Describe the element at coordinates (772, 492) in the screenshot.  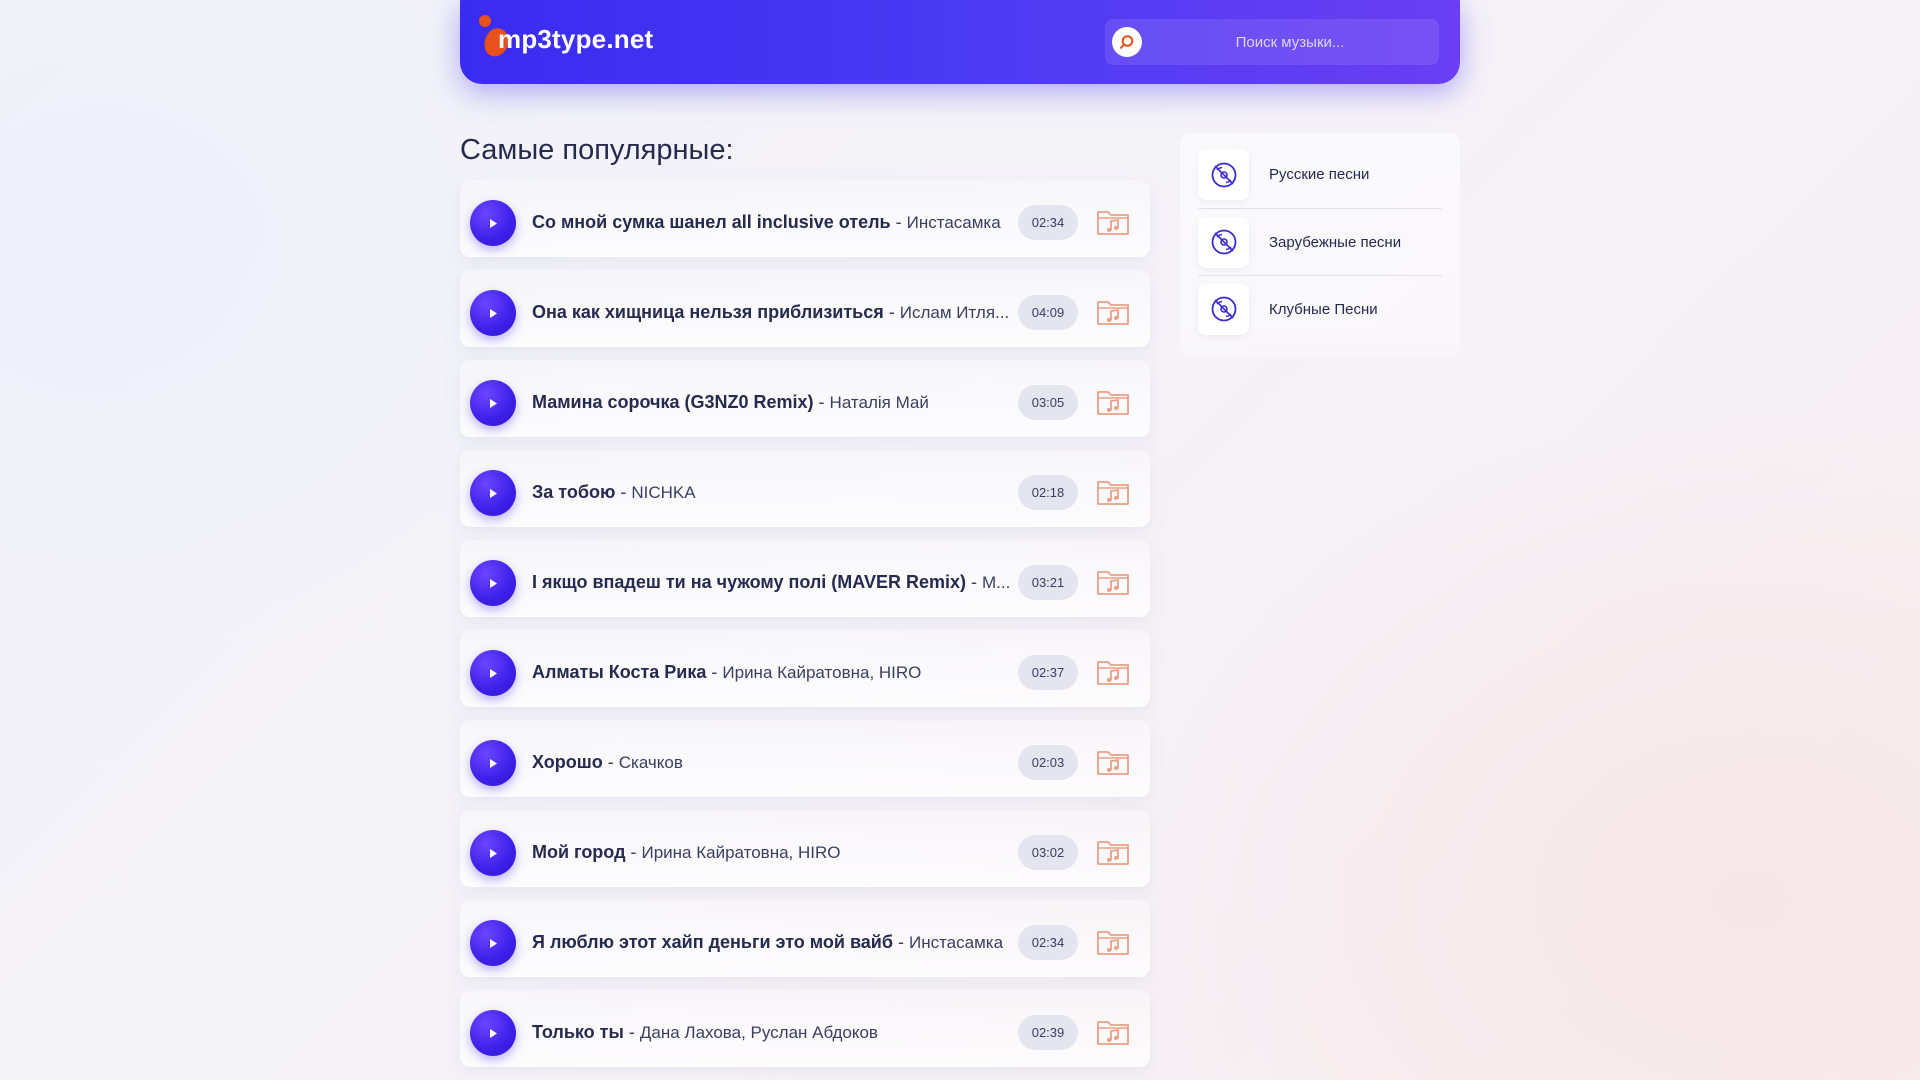
I see `track-info: За тобою - NICHKA` at that location.